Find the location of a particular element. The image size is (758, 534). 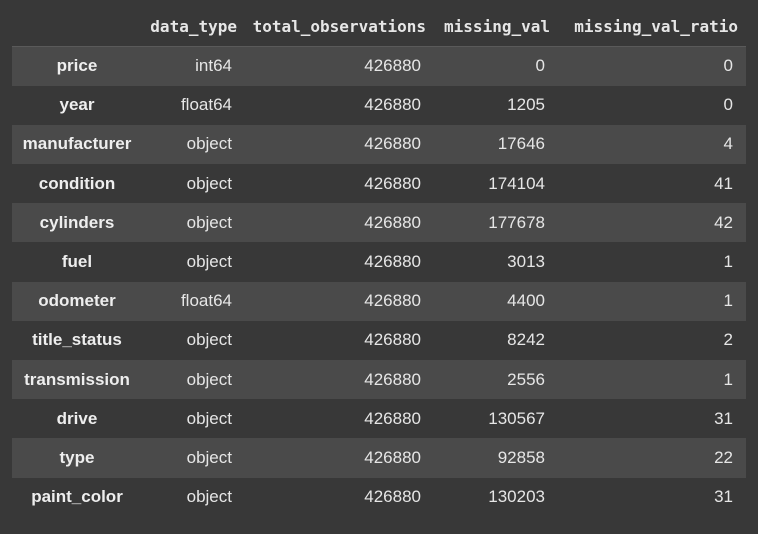

table-row: cylinders object 426880 177678 42 is located at coordinates (379, 223).